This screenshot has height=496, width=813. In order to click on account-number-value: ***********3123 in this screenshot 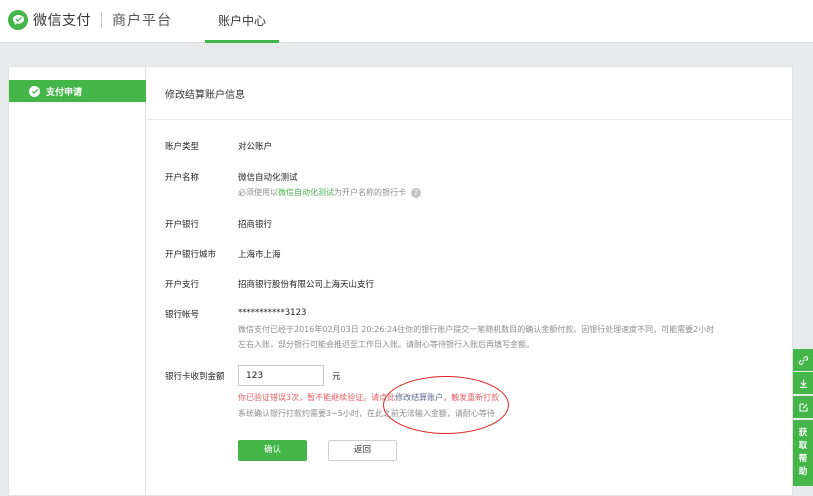, I will do `click(272, 313)`.